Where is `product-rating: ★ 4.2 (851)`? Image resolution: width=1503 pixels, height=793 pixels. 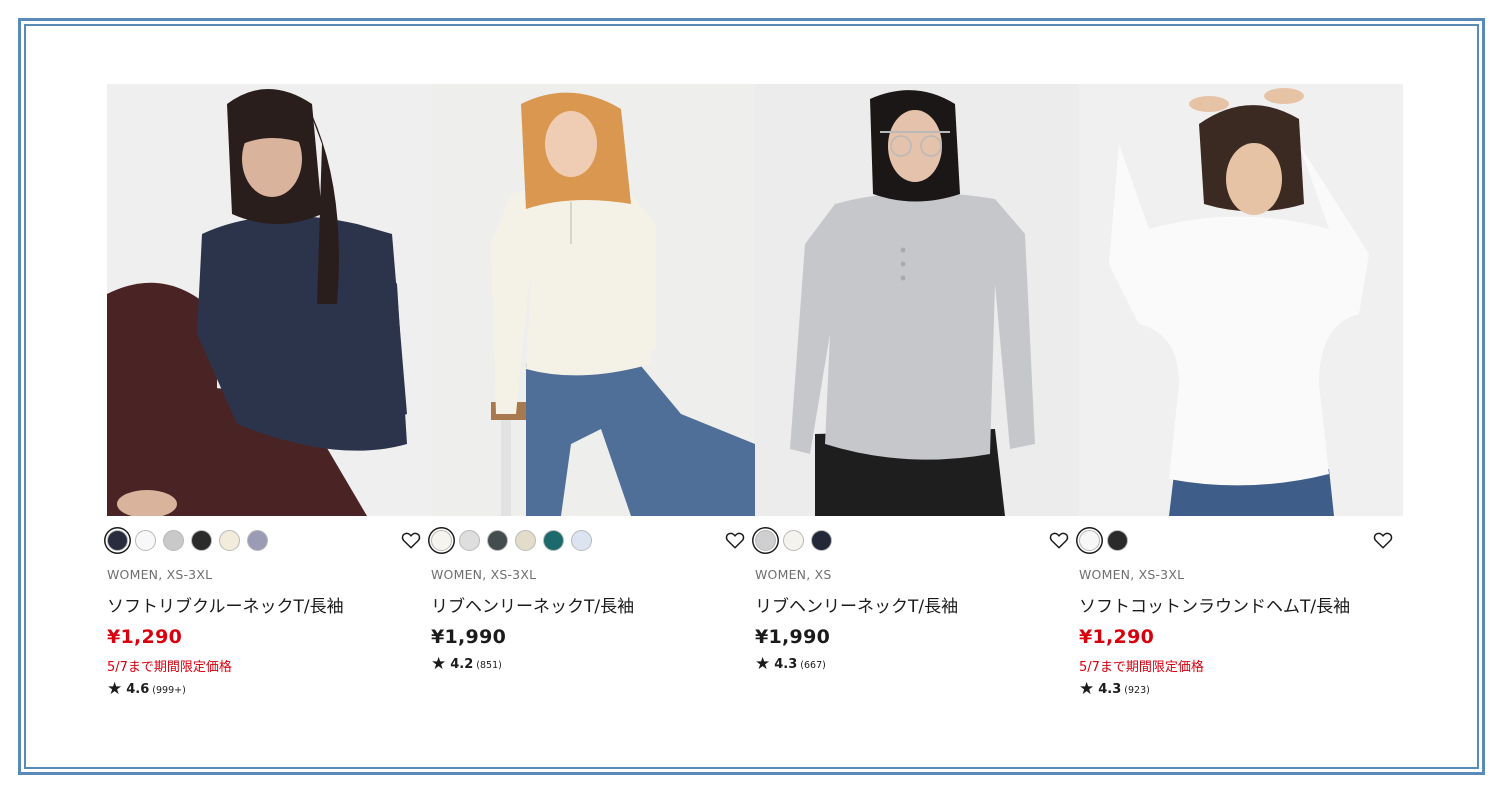
product-rating: ★ 4.2 (851) is located at coordinates (466, 663).